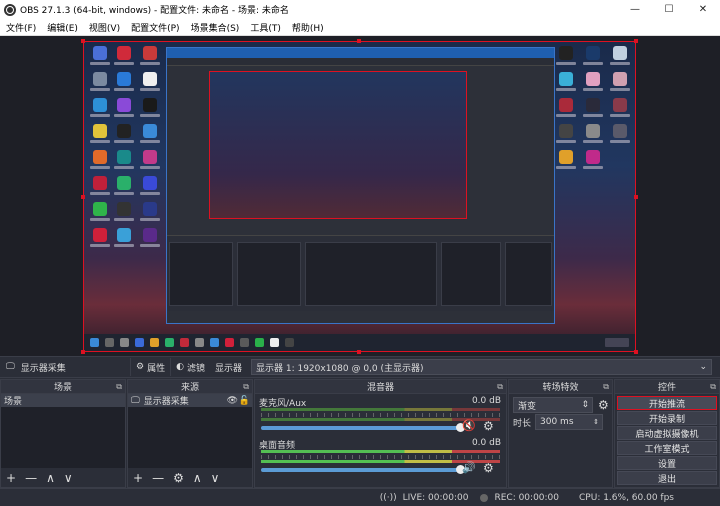 The height and width of the screenshot is (506, 720). I want to click on filters-button: ◐ 滤镜, so click(190, 367).